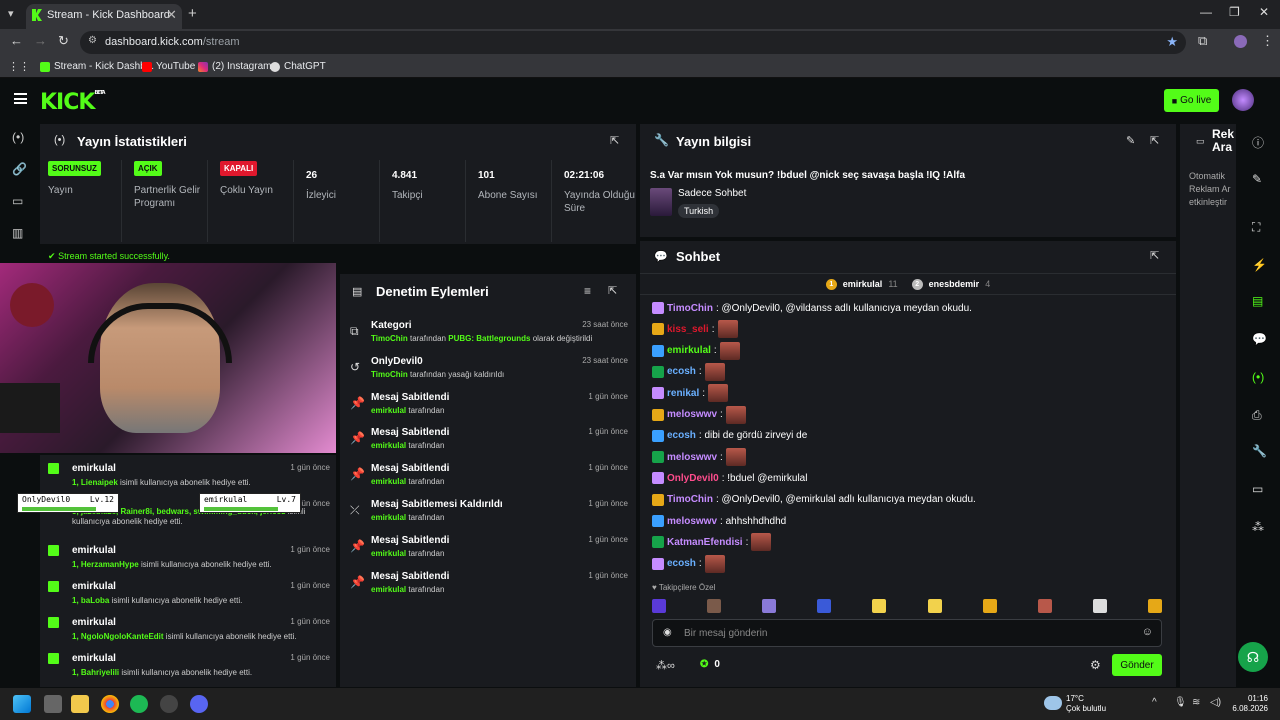  What do you see at coordinates (110, 704) in the screenshot?
I see `chrome-icon` at bounding box center [110, 704].